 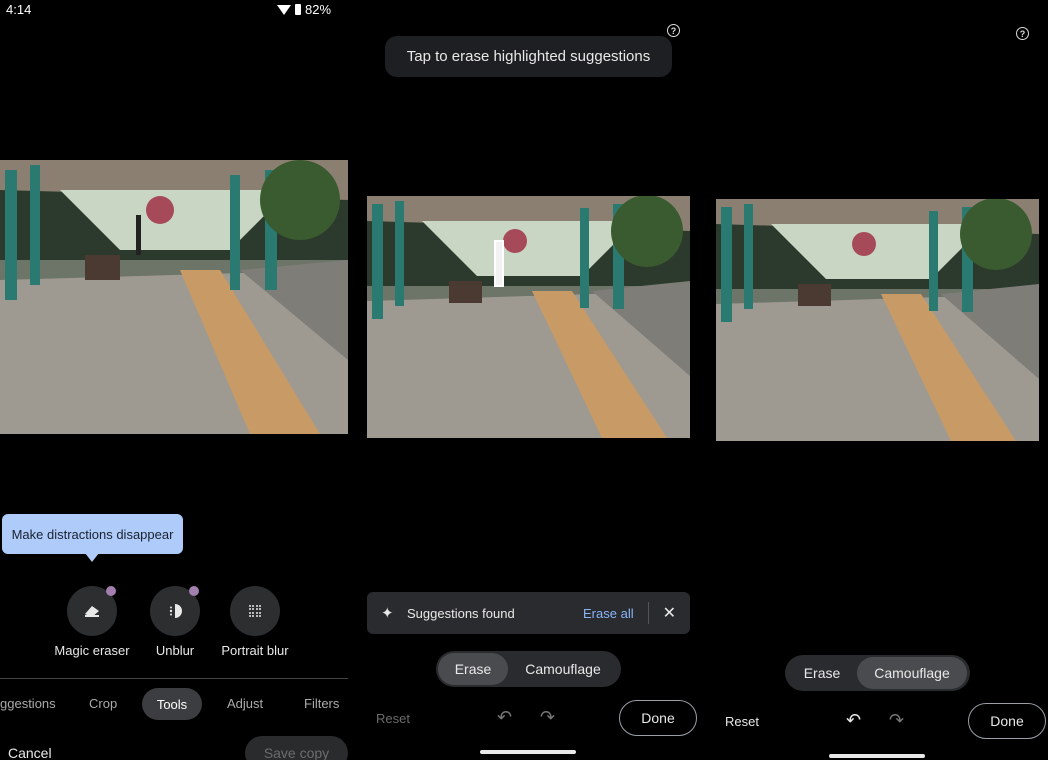 I want to click on wifi-icon, so click(x=284, y=9).